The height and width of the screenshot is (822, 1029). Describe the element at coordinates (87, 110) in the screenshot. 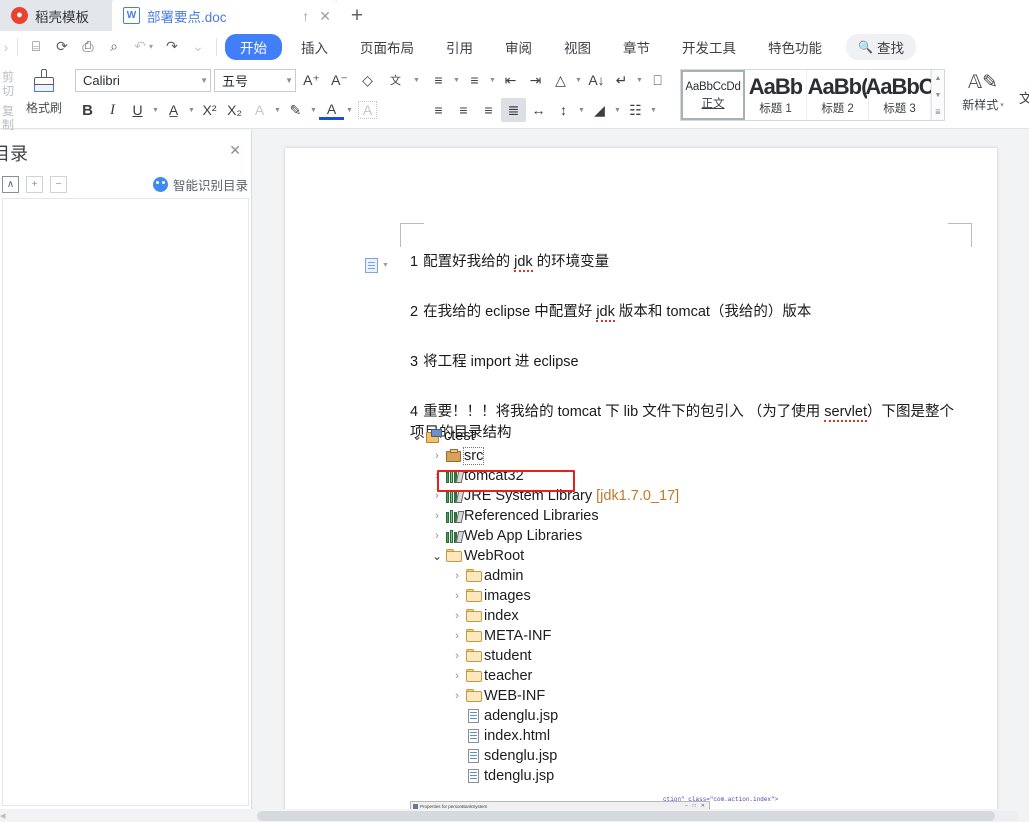

I see `bold-button: B` at that location.